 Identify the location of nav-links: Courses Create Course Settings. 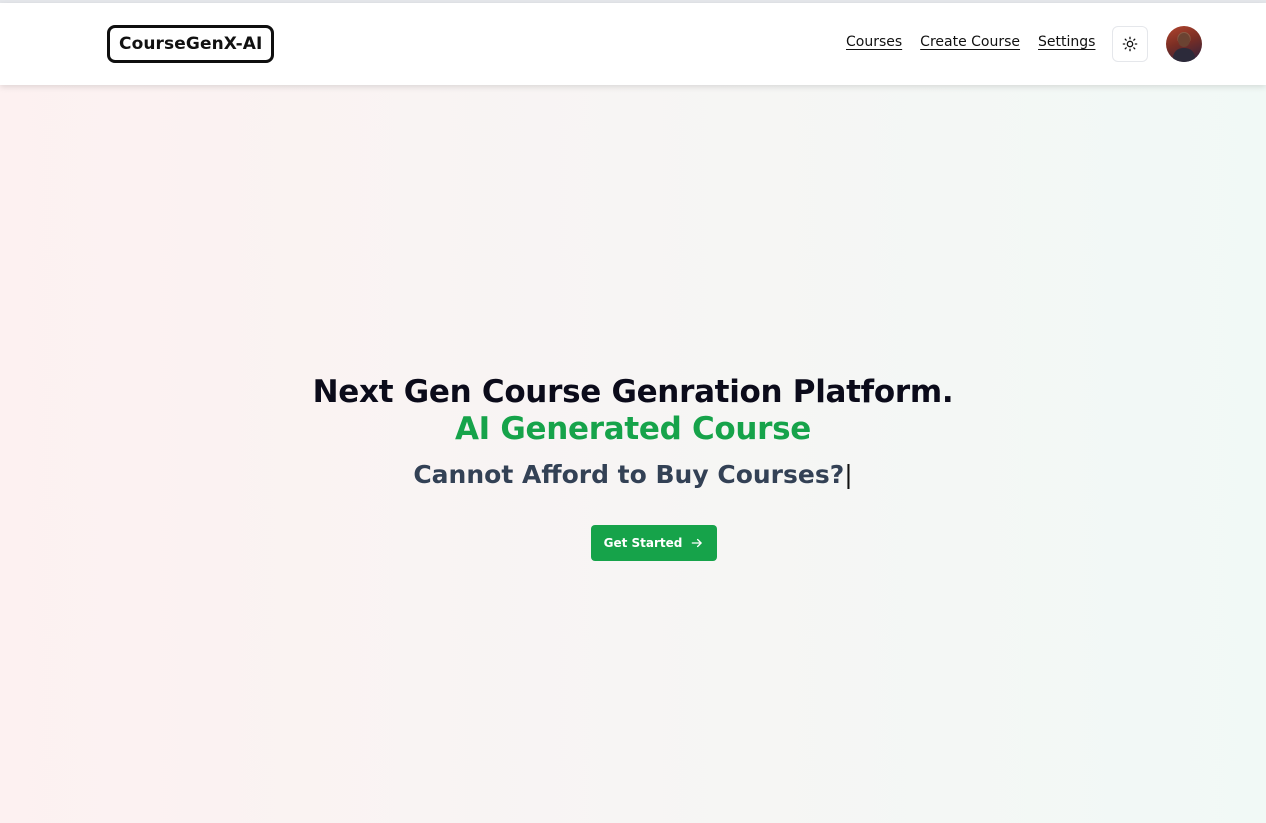
(970, 42).